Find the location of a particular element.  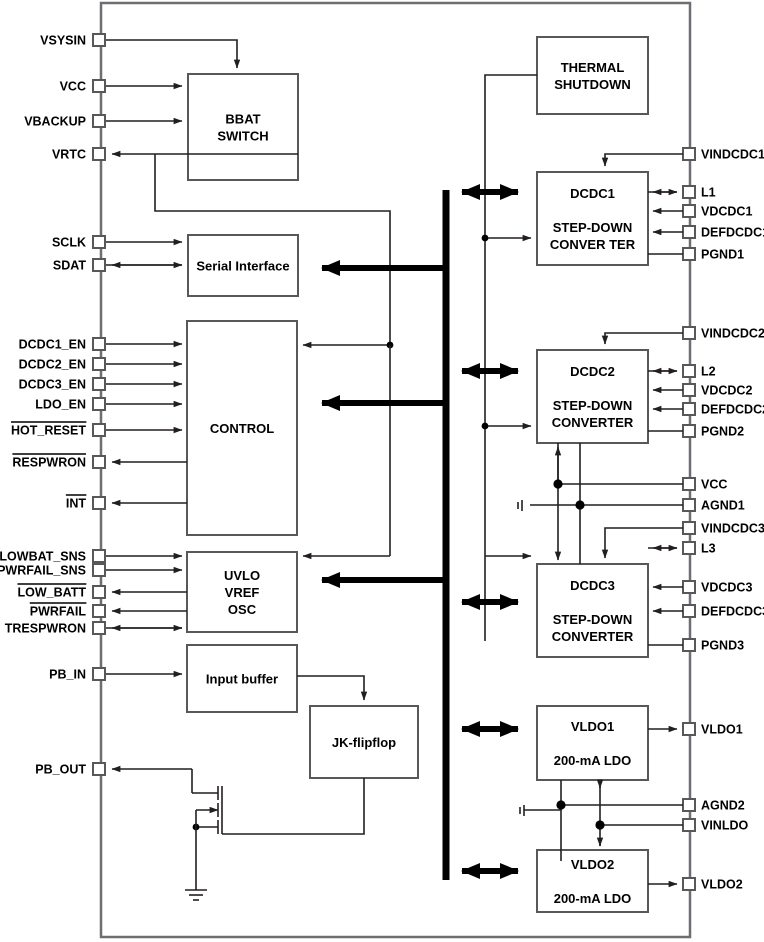

right-pin-vdcdc2-7: VDCDC2 is located at coordinates (717, 390).